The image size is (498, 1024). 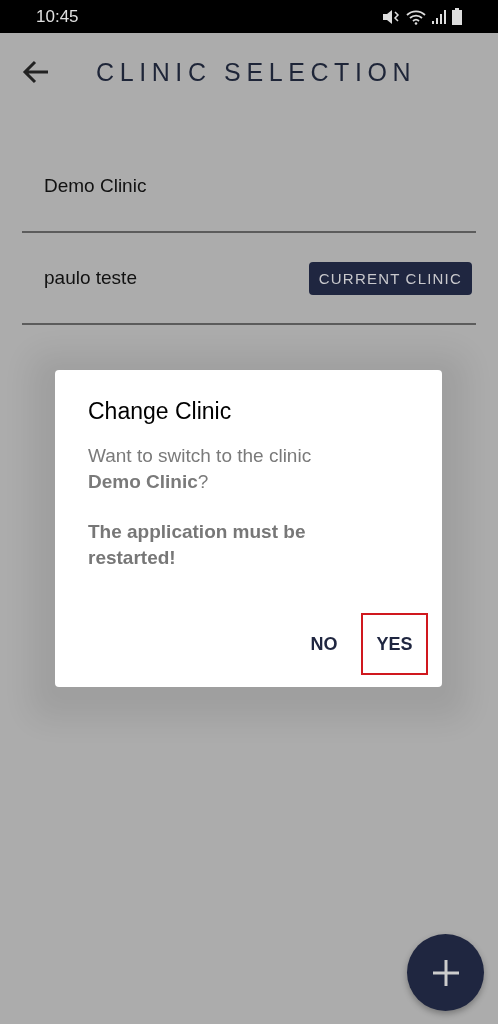 I want to click on dialog-title: Change Clinic, so click(x=160, y=411).